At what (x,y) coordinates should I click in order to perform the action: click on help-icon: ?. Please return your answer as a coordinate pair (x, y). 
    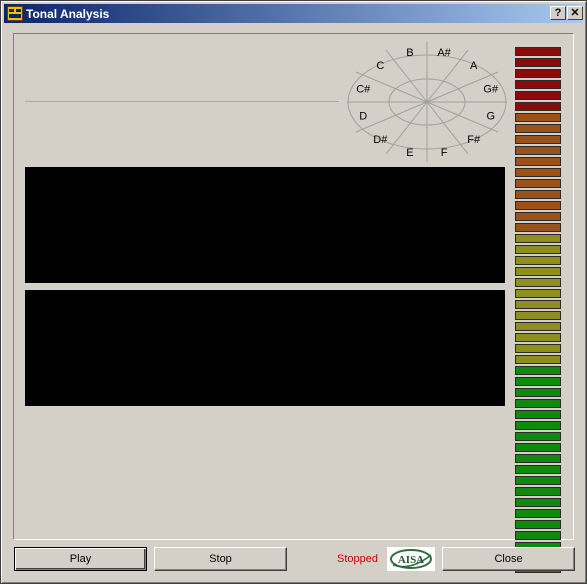
    Looking at the image, I should click on (558, 13).